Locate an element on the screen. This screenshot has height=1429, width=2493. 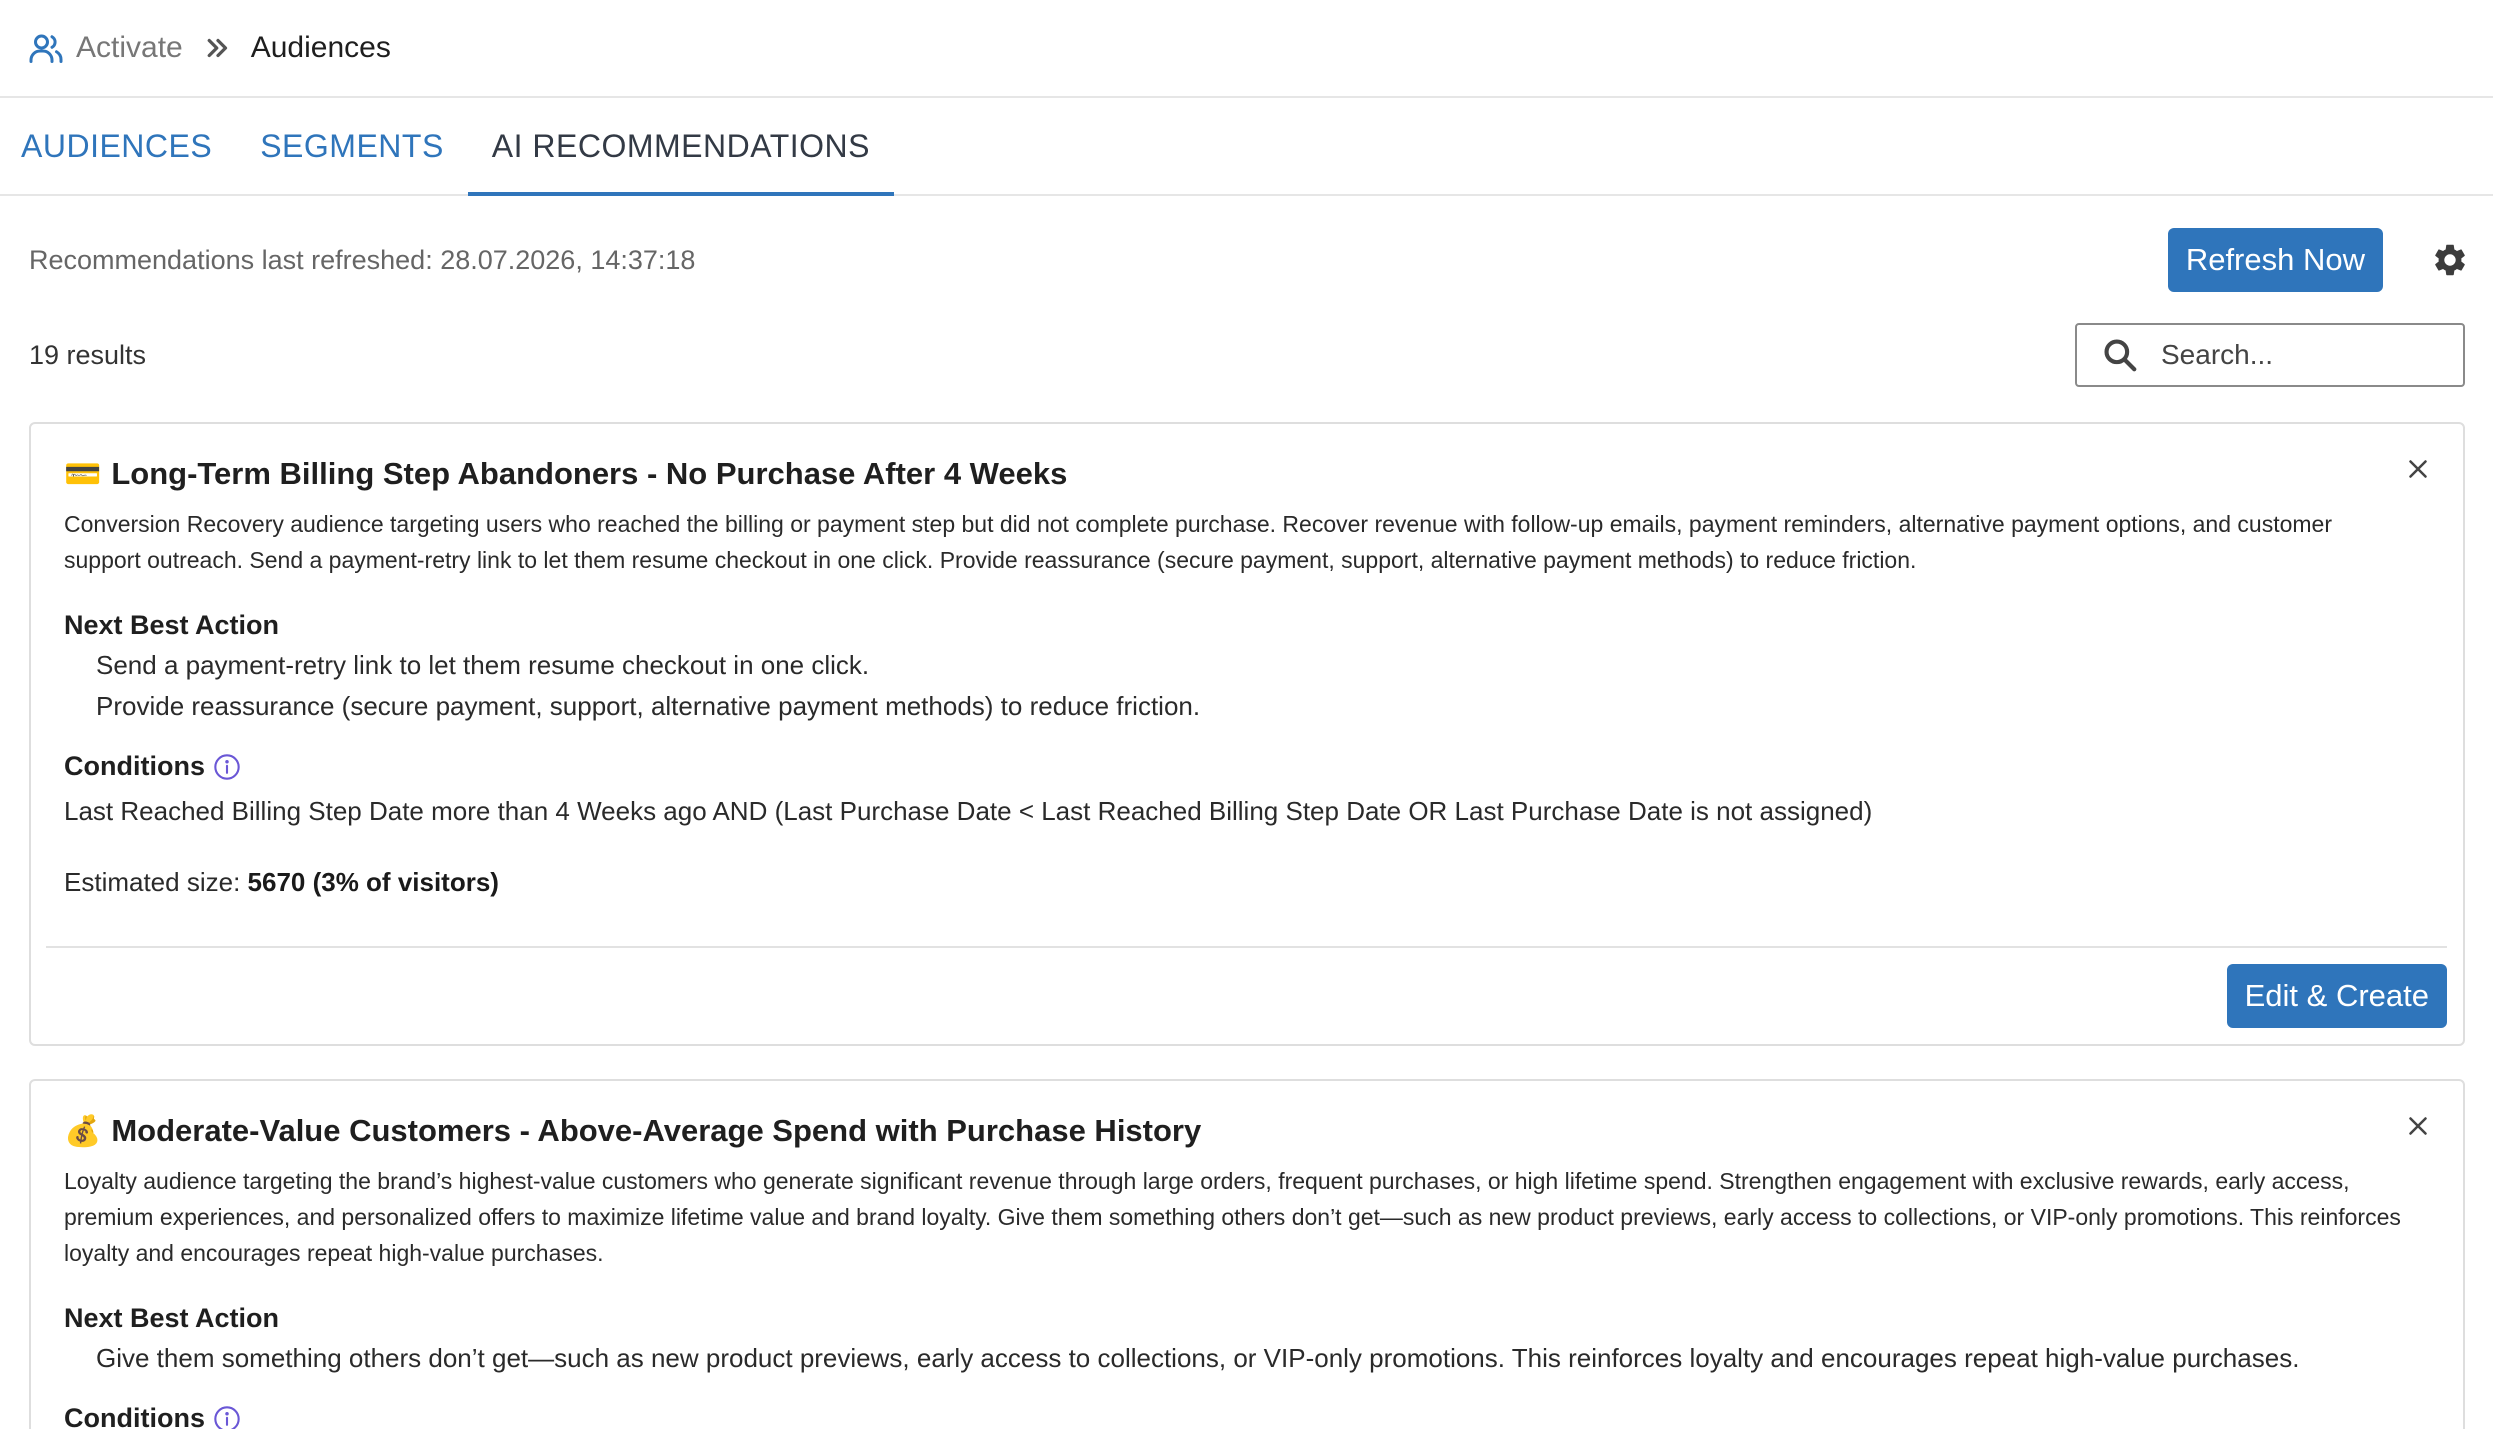
tab-bar: AUDIENCES SEGMENTS AI RECOMMENDATIONS is located at coordinates (1246, 147).